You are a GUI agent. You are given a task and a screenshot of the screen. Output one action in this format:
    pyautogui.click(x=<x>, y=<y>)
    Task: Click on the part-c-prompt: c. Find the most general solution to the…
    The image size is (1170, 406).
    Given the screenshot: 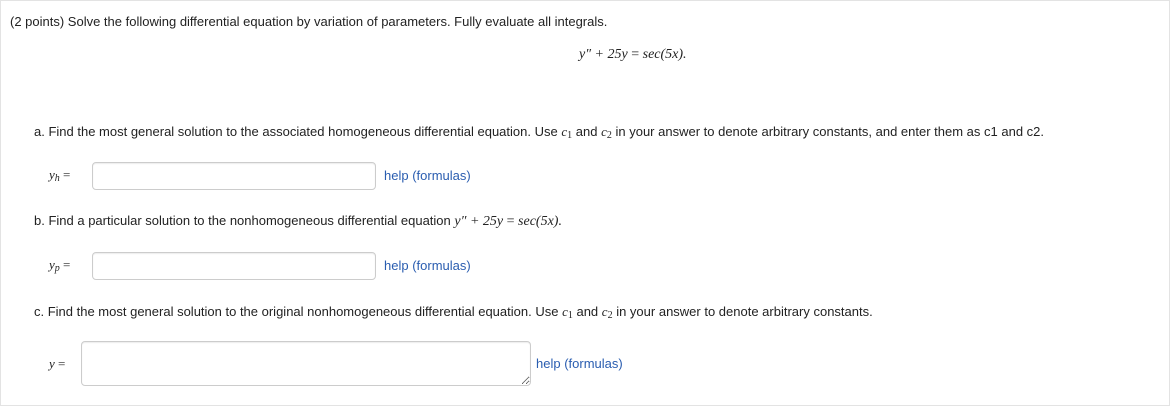 What is the action you would take?
    pyautogui.click(x=453, y=312)
    